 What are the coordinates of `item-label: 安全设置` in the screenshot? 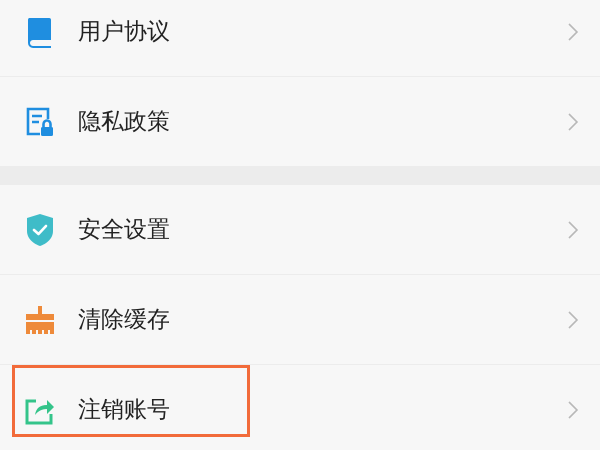 It's located at (124, 230).